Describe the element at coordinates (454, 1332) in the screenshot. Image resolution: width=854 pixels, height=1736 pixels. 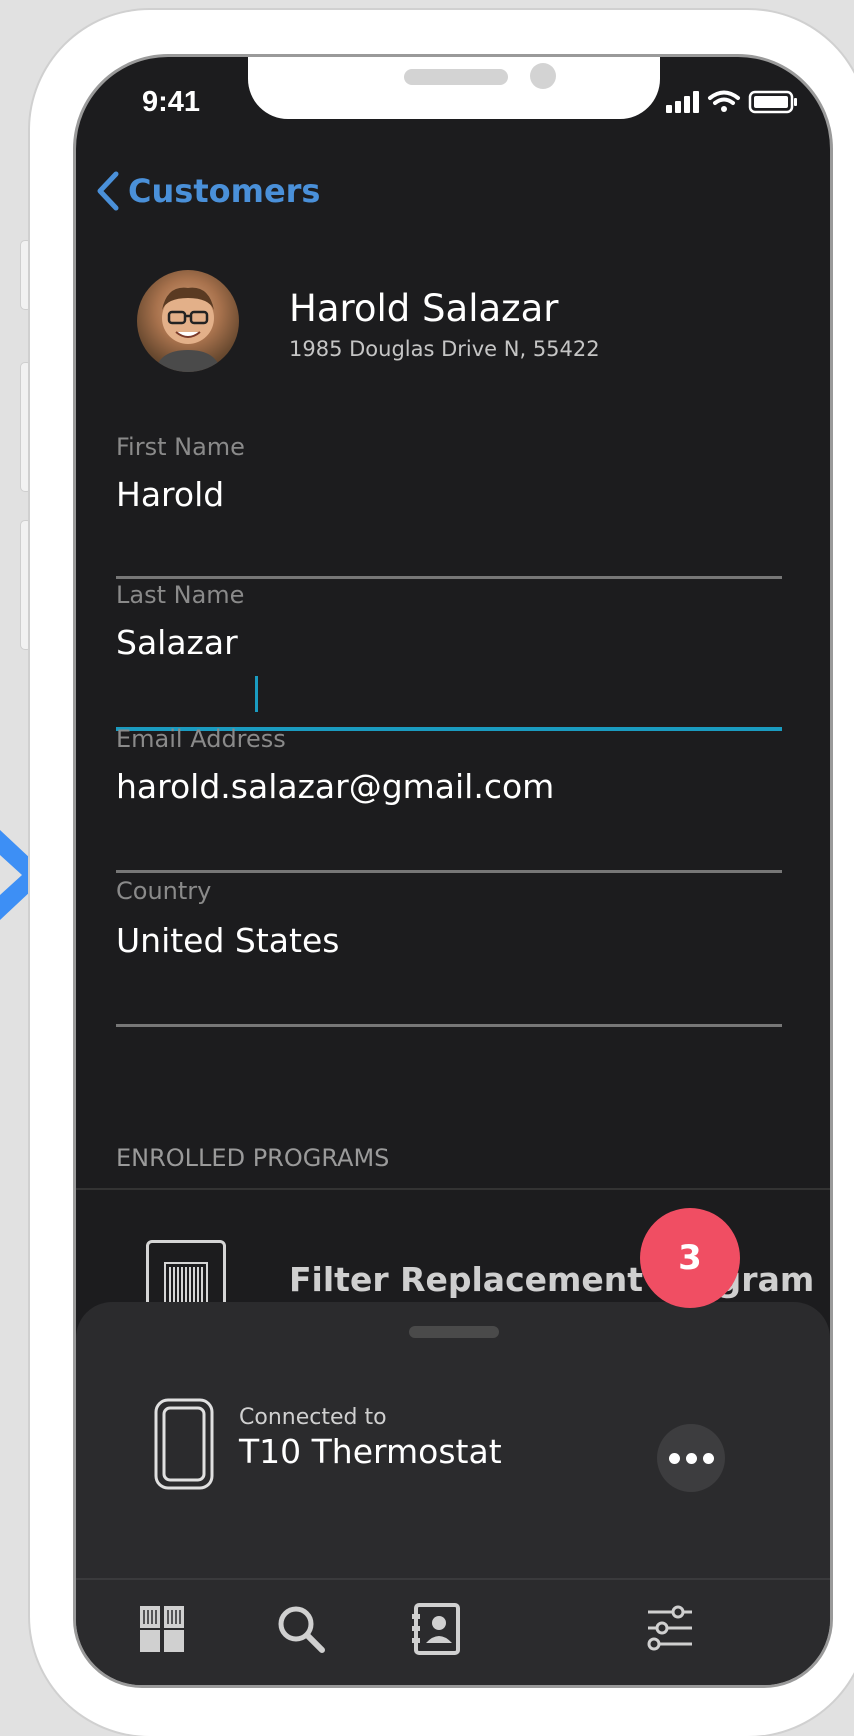
I see `sheet-drag-handle` at that location.